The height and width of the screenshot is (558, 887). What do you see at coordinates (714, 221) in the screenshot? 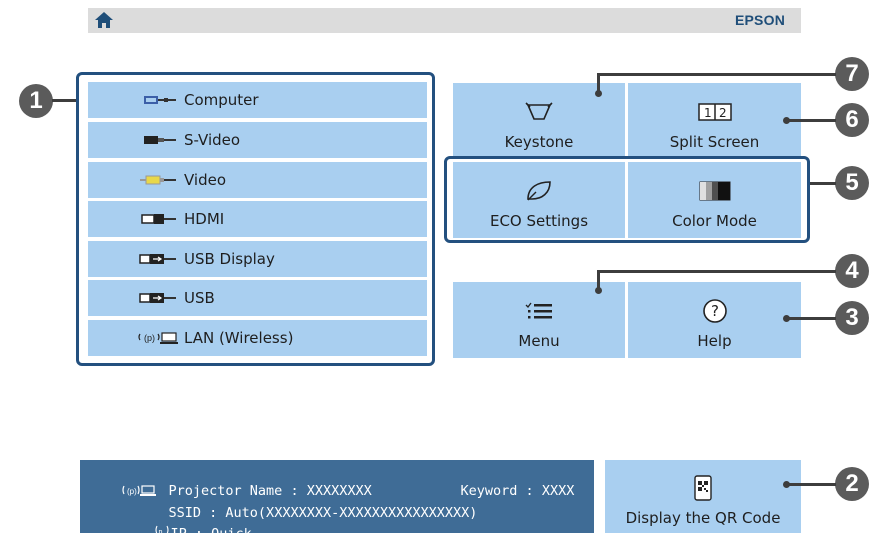
I see `color-mode-label: Color Mode` at bounding box center [714, 221].